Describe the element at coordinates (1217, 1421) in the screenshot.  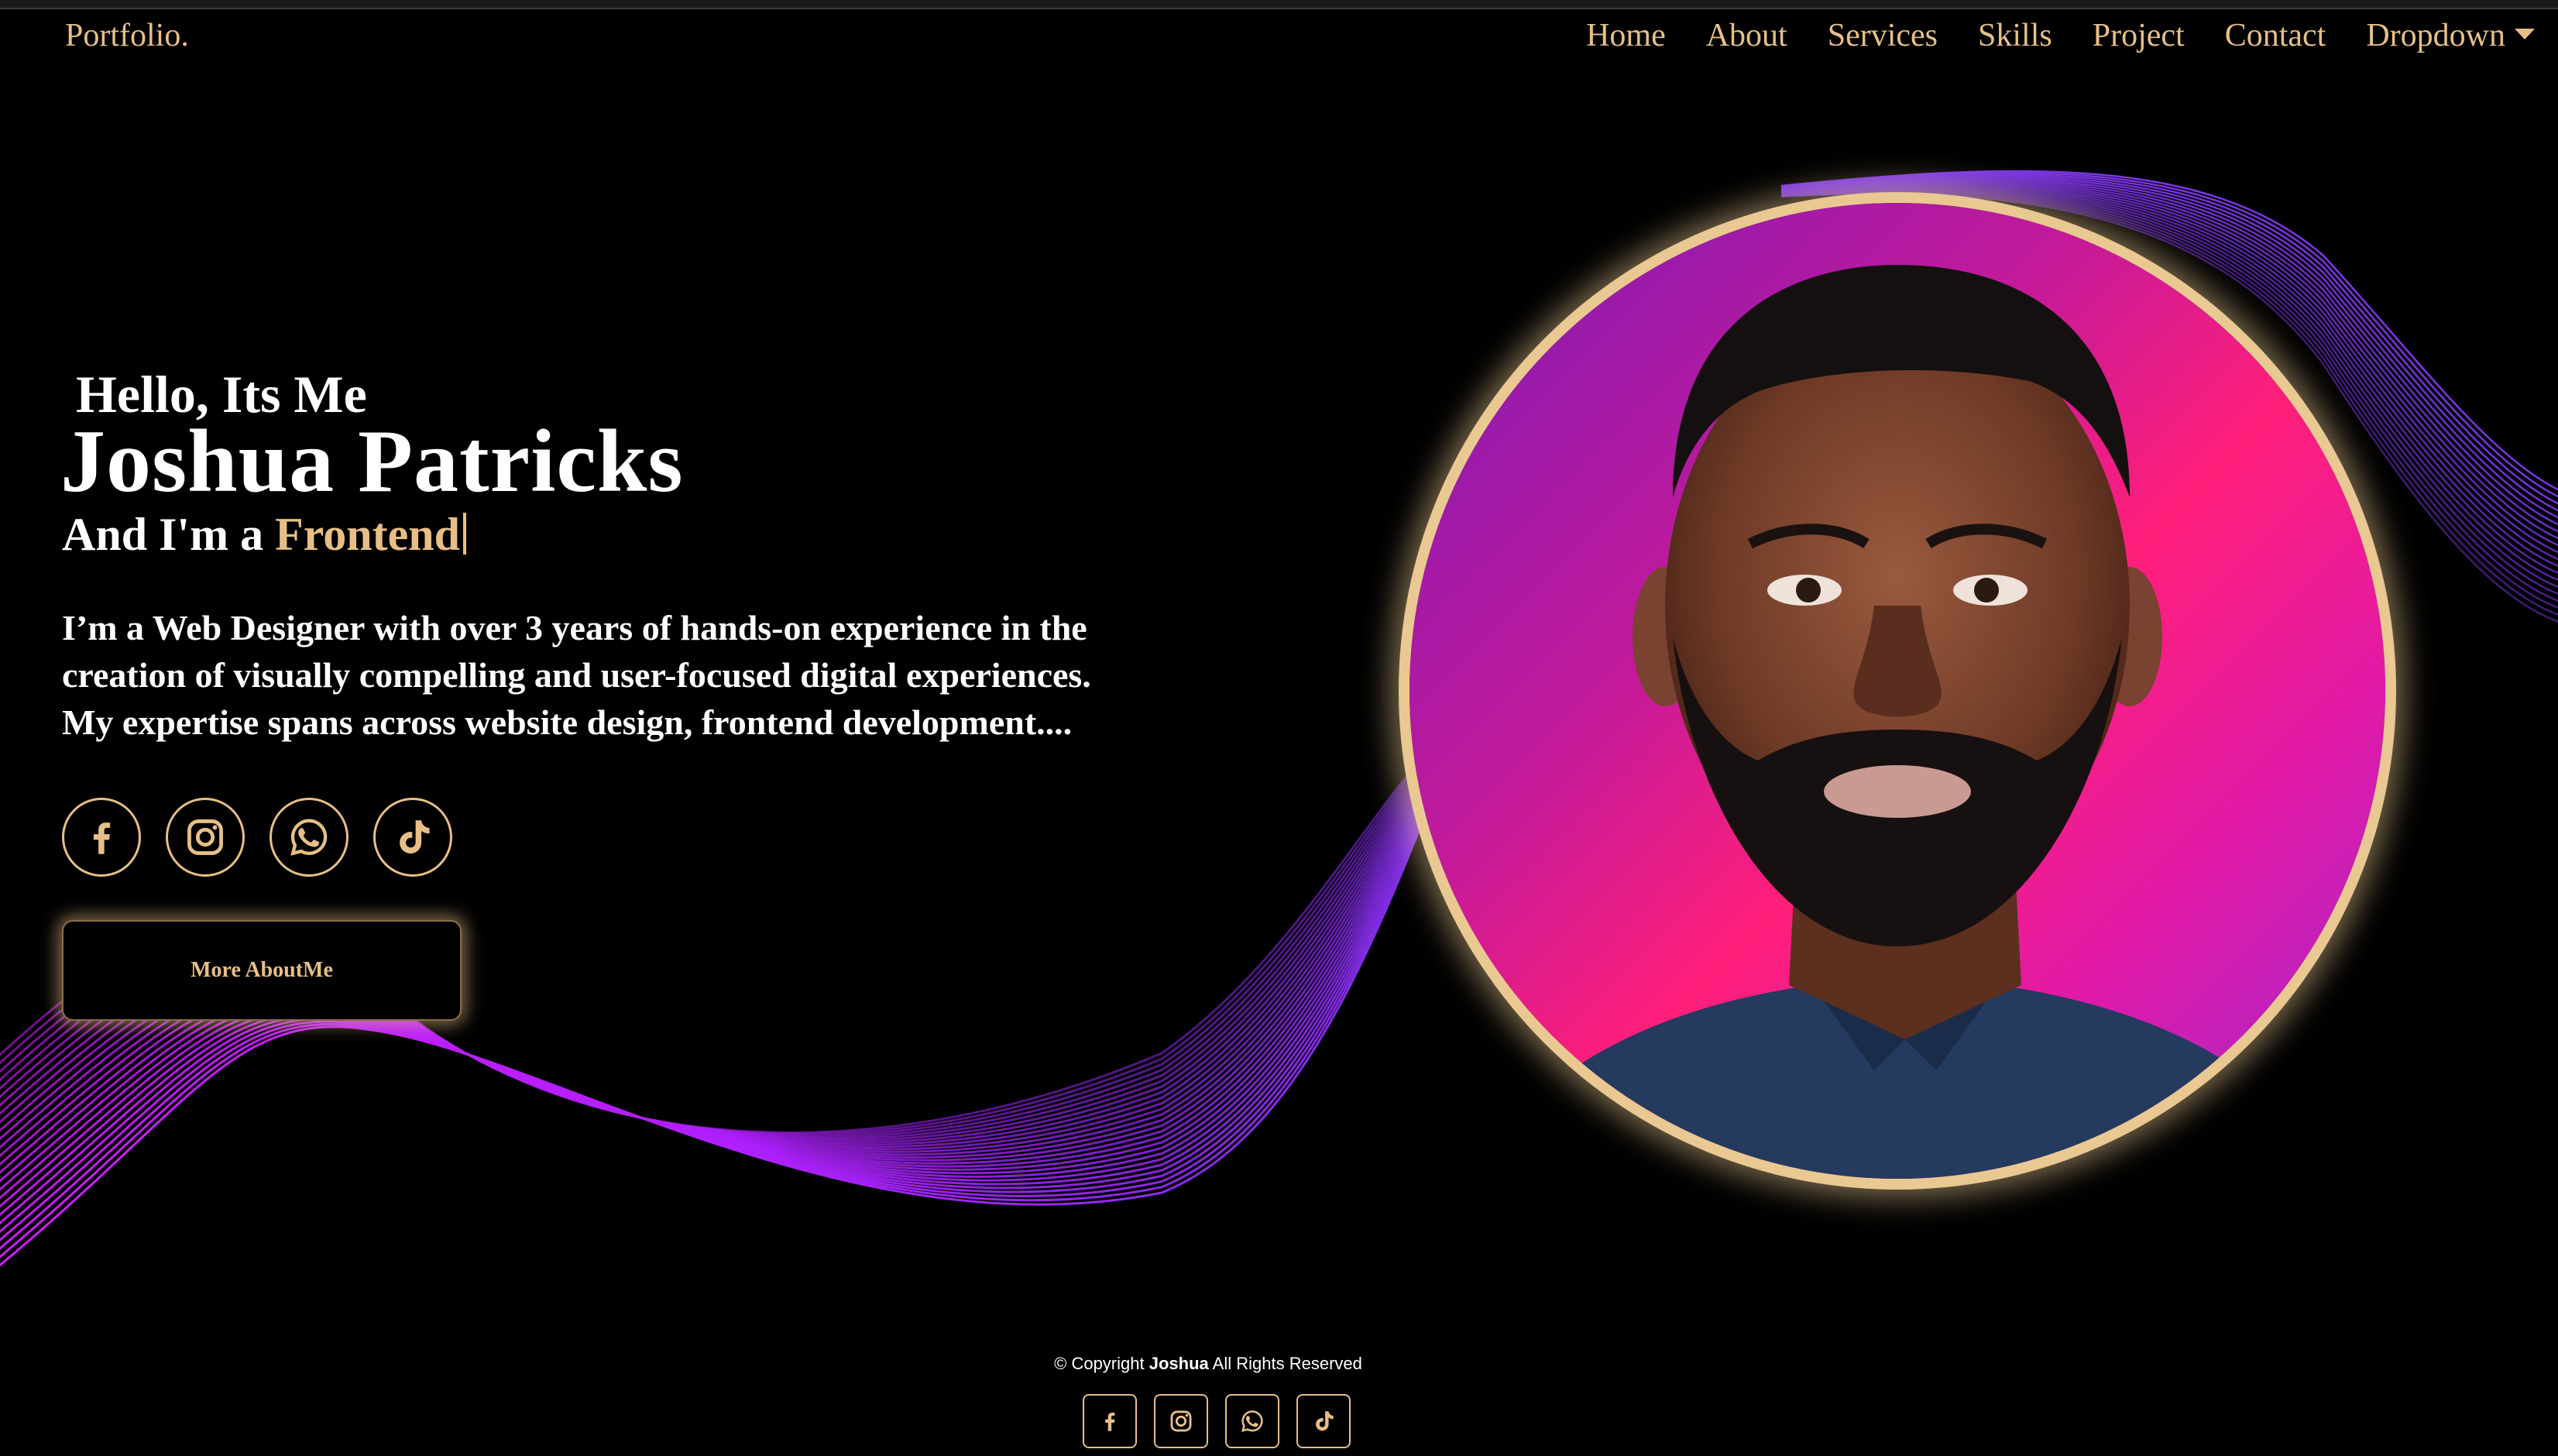
I see `footer-socials` at that location.